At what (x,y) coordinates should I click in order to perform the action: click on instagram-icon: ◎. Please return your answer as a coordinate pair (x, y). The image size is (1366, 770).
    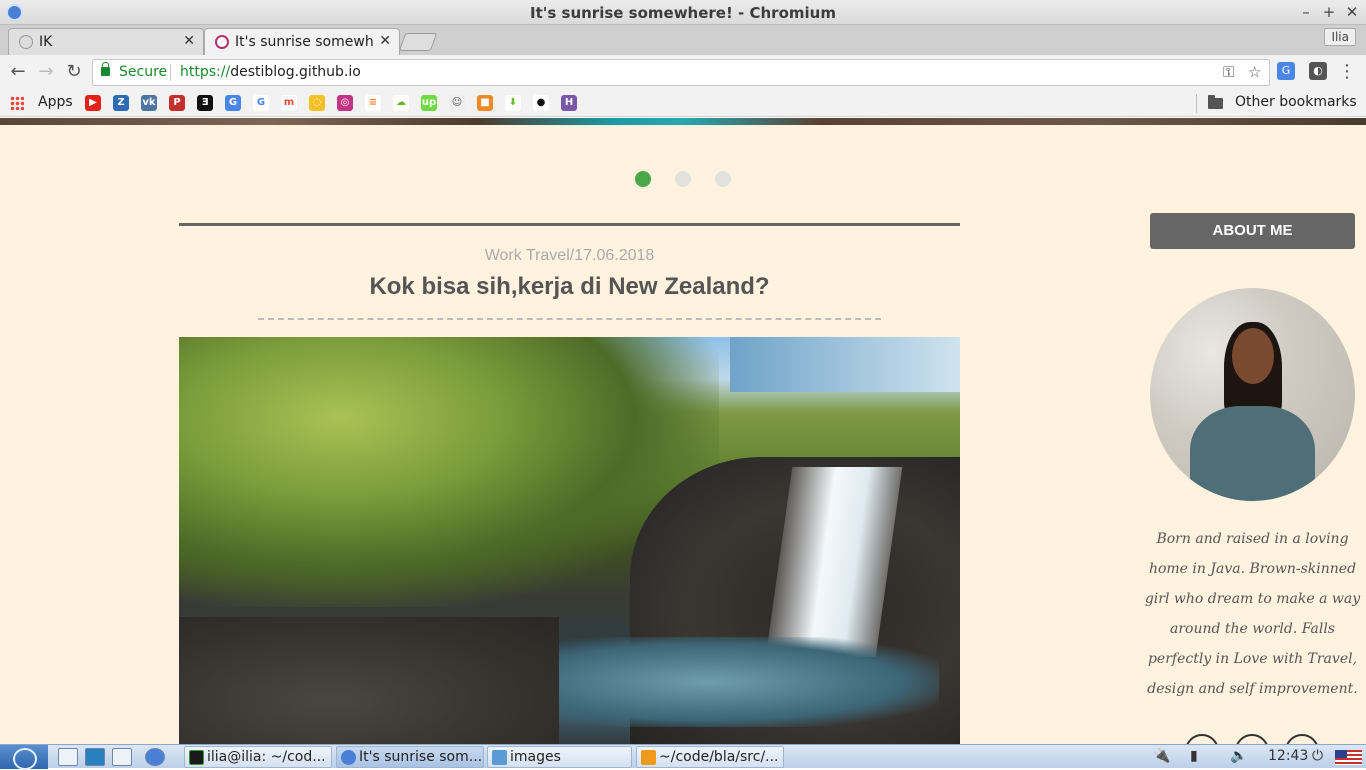
    Looking at the image, I should click on (345, 103).